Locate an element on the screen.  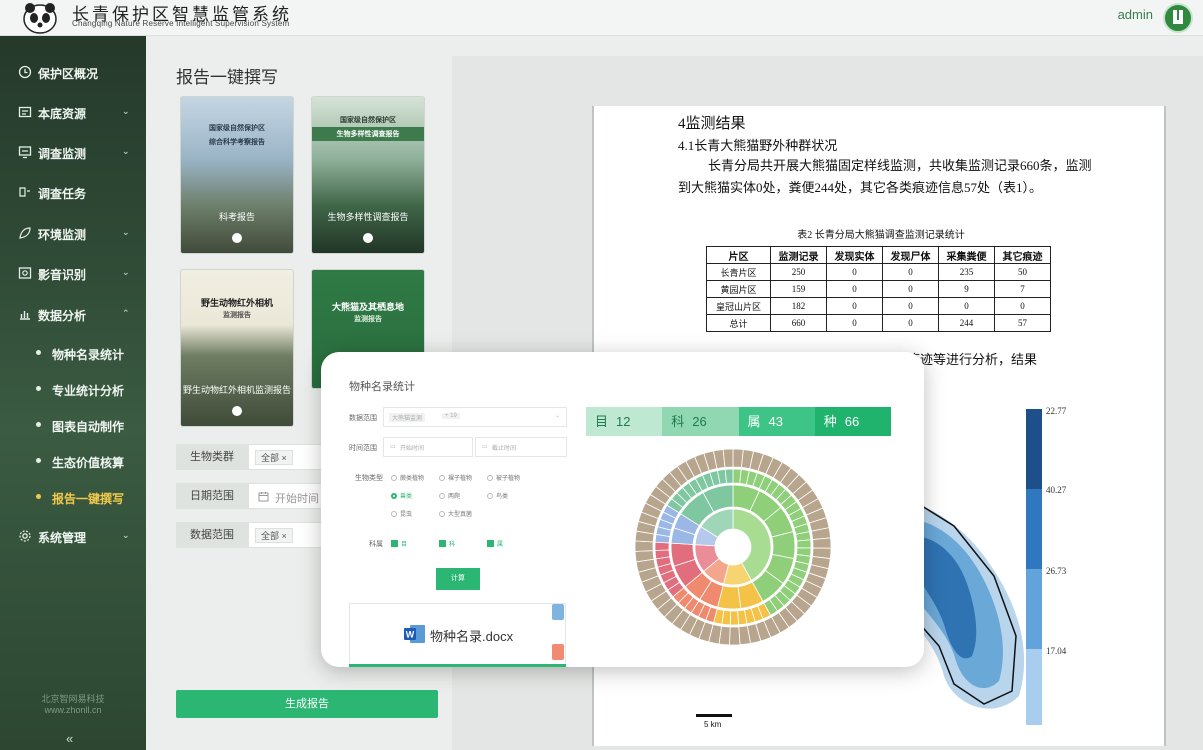
table-row: 总计 660 0 0 244 57 is located at coordinates (878, 323).